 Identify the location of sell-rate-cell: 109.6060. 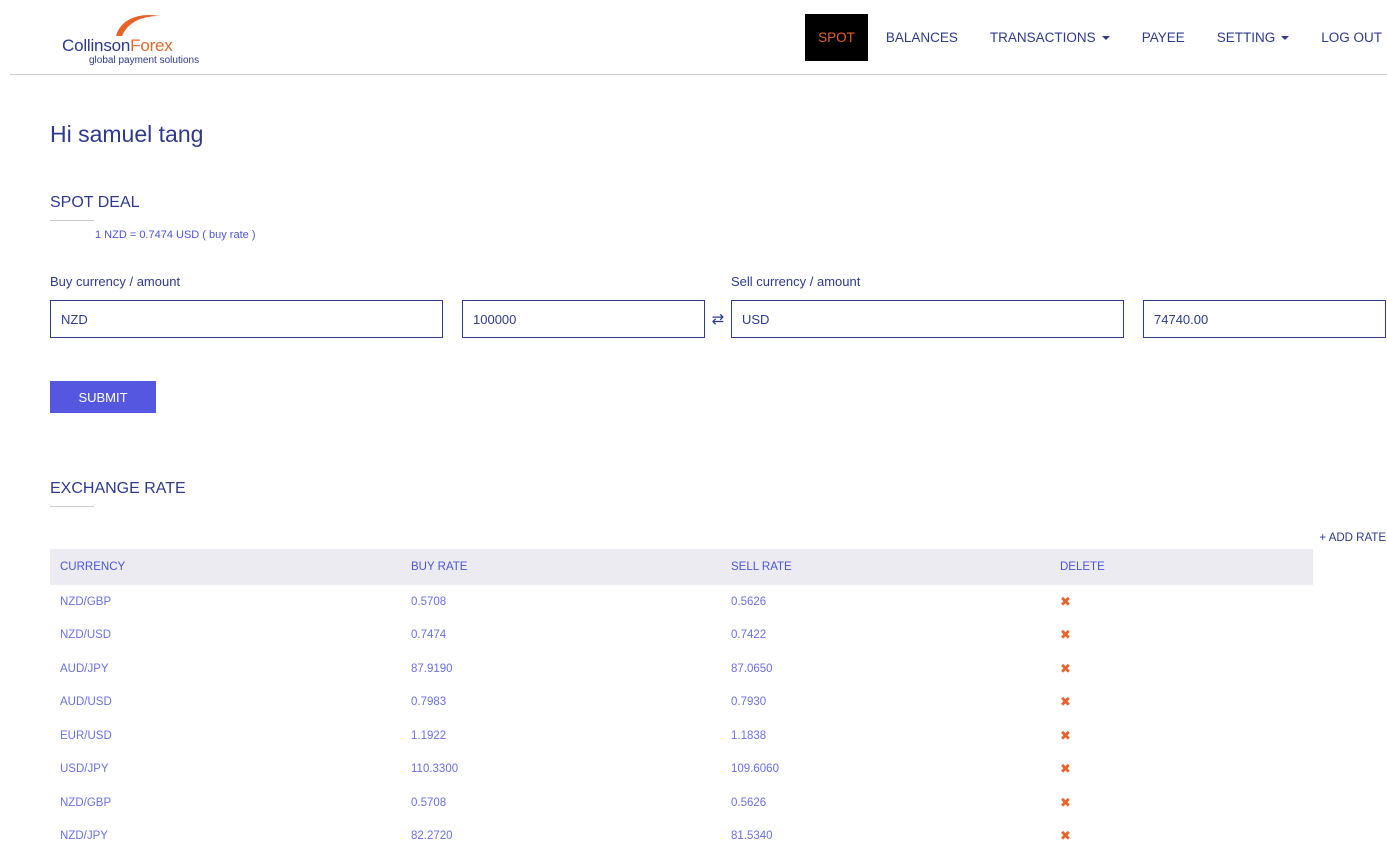
(755, 769).